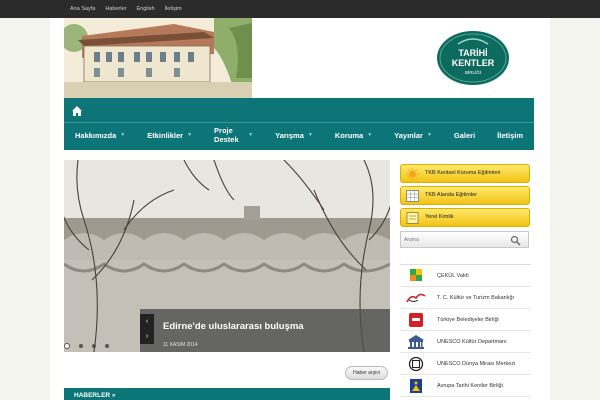 This screenshot has height=400, width=600. What do you see at coordinates (472, 53) in the screenshot?
I see `svg-text: TARİHİ` at bounding box center [472, 53].